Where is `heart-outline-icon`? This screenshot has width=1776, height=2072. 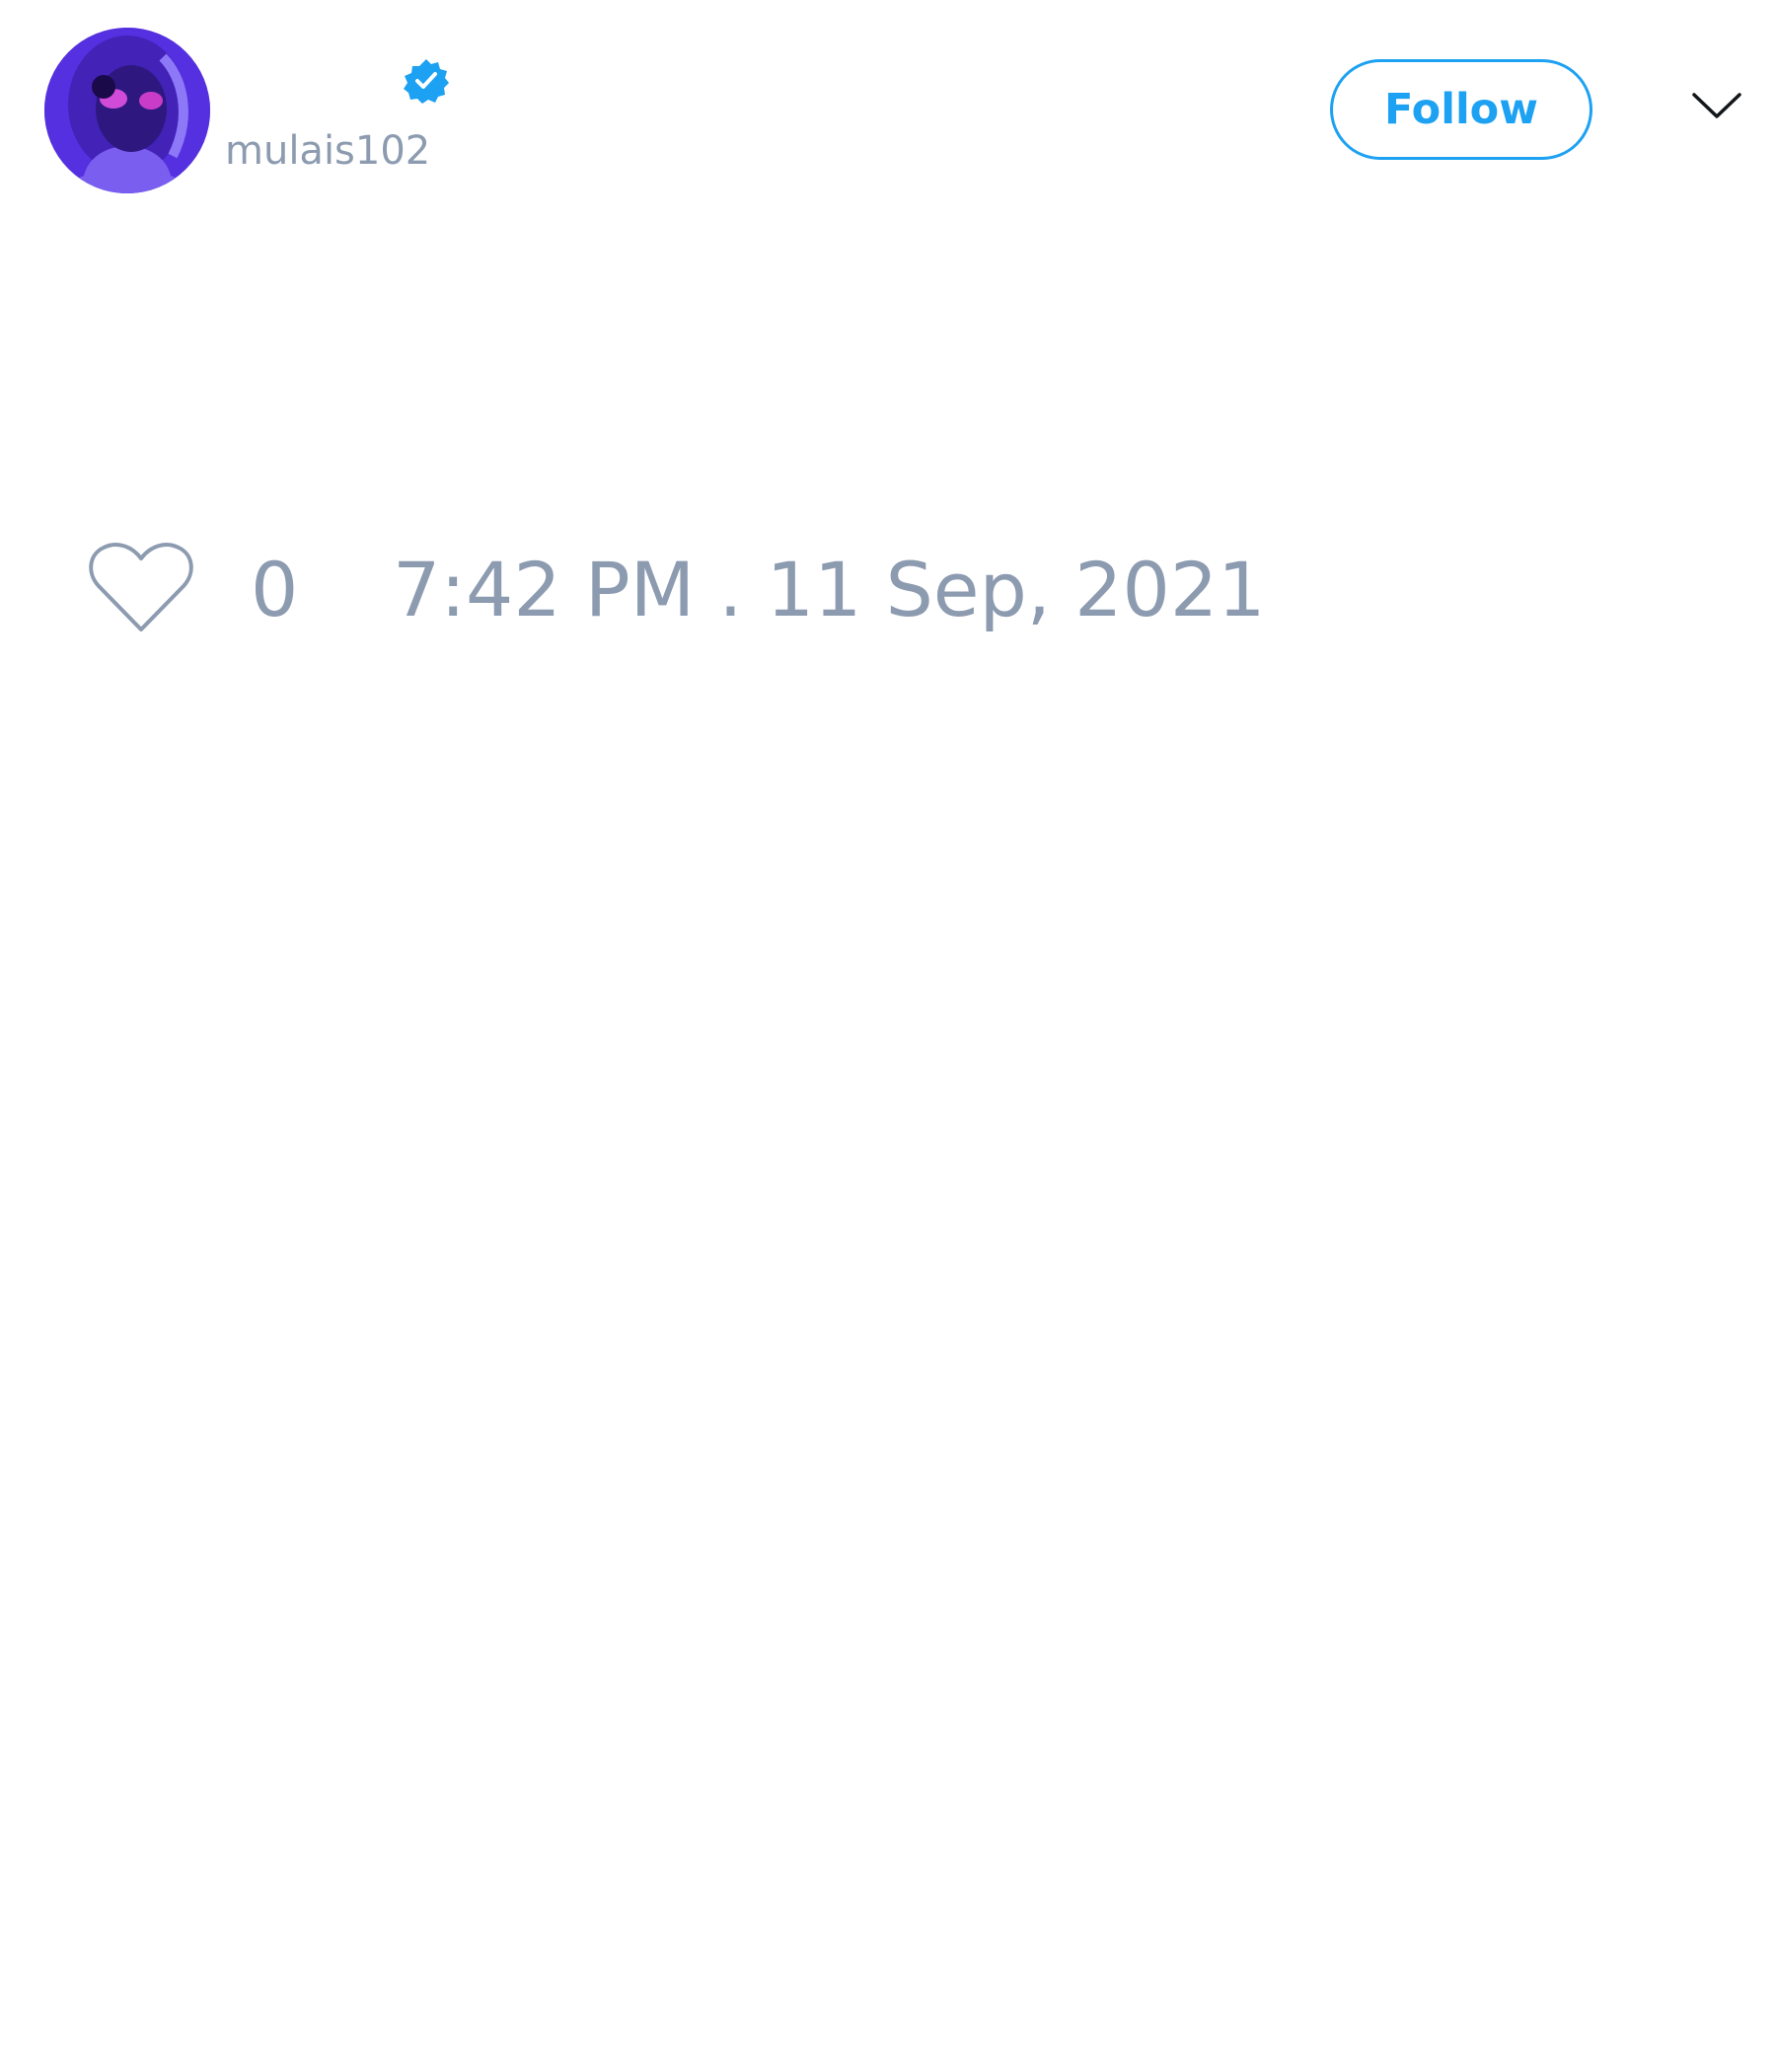 heart-outline-icon is located at coordinates (141, 588).